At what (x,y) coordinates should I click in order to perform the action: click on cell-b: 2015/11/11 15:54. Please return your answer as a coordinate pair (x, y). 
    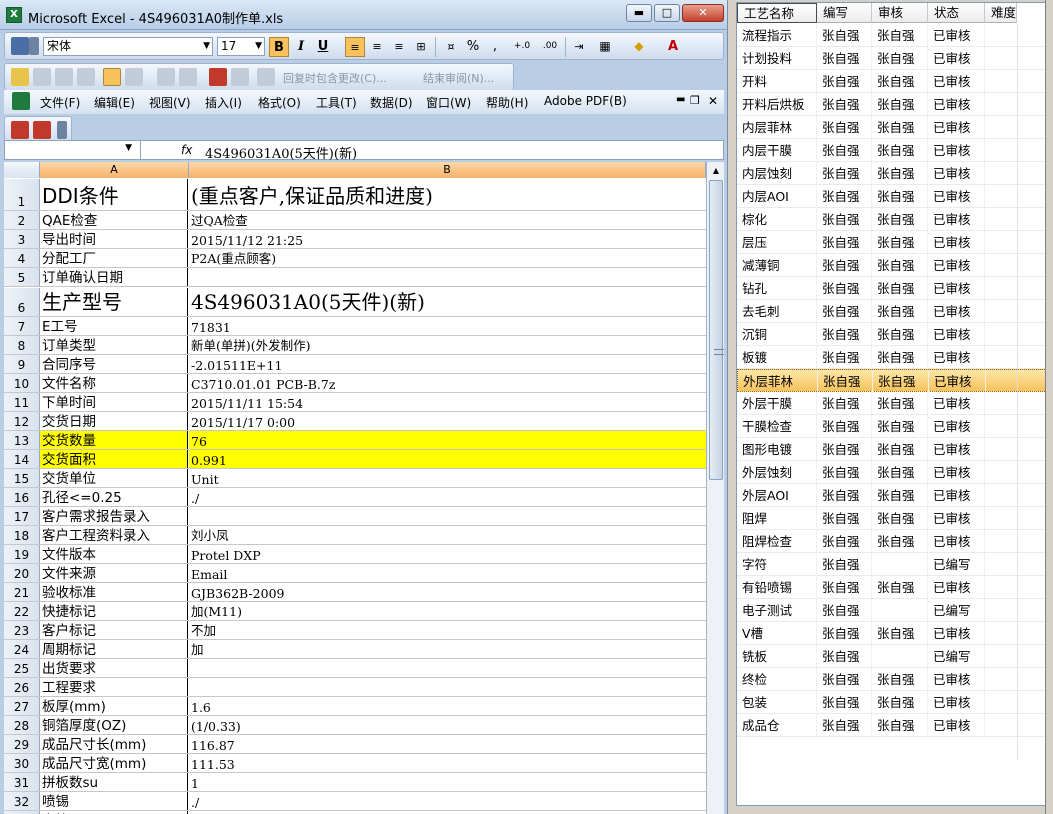
    Looking at the image, I should click on (447, 402).